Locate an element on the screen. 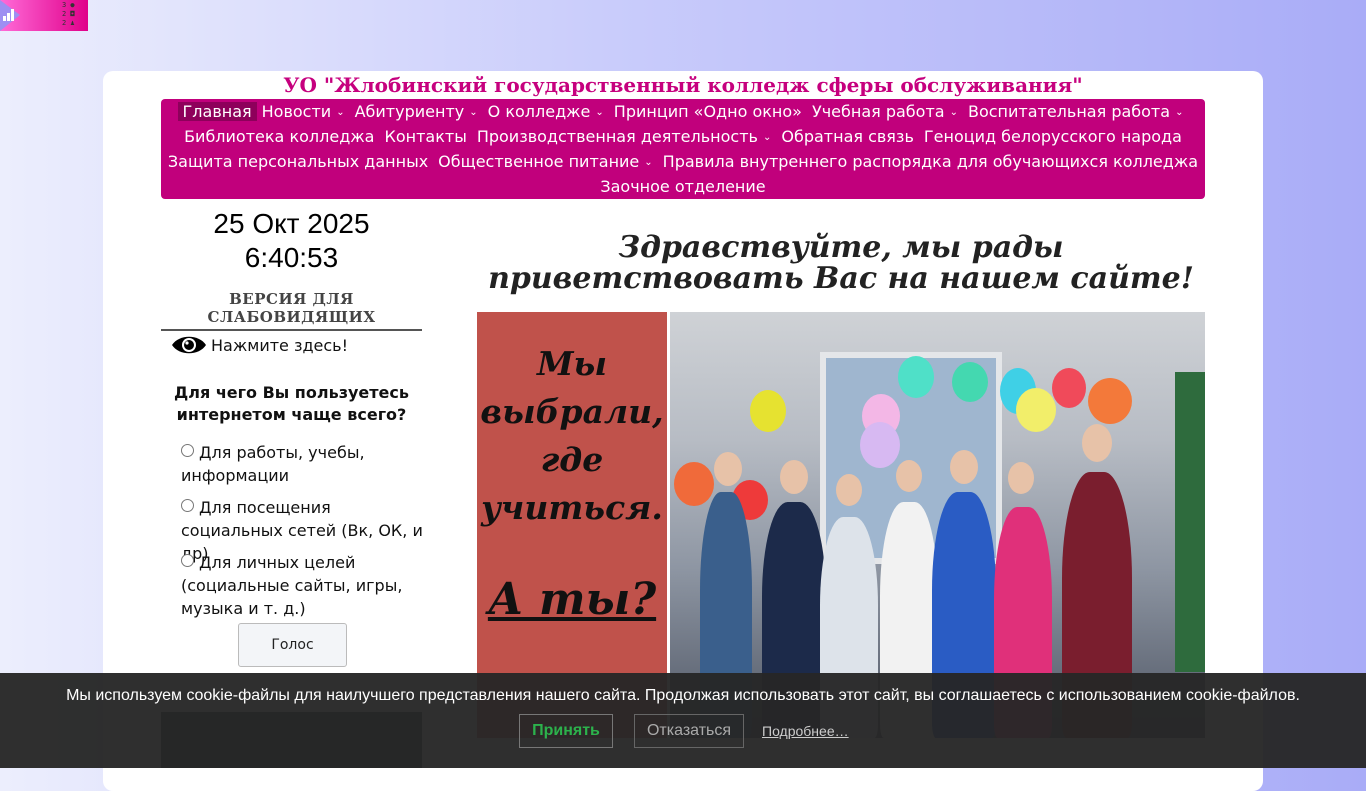 The height and width of the screenshot is (791, 1366). poll-option: Для работы, учебы, информации is located at coordinates (305, 464).